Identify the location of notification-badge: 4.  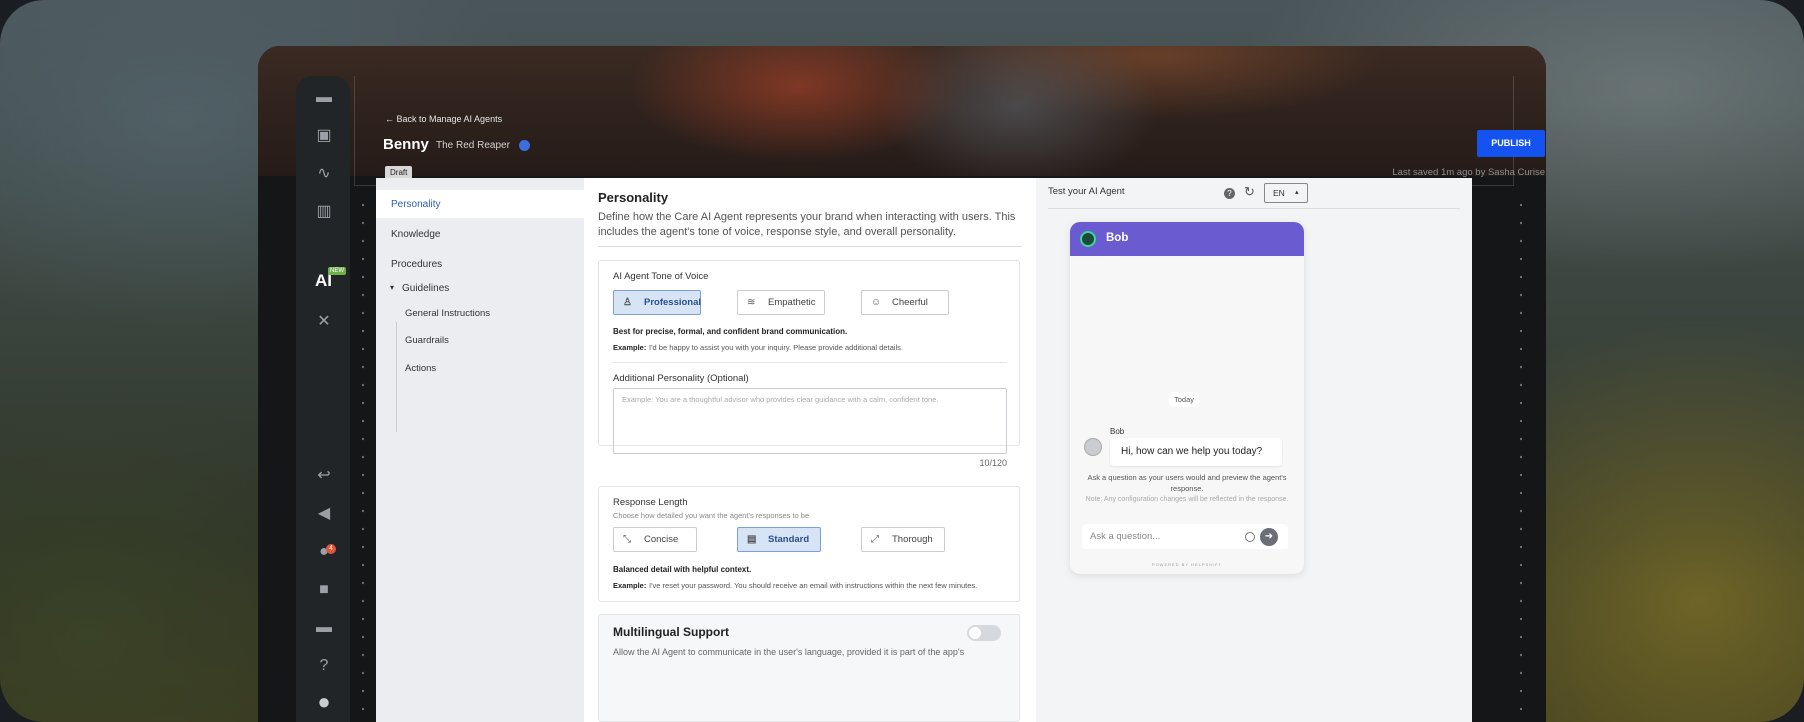
(331, 549).